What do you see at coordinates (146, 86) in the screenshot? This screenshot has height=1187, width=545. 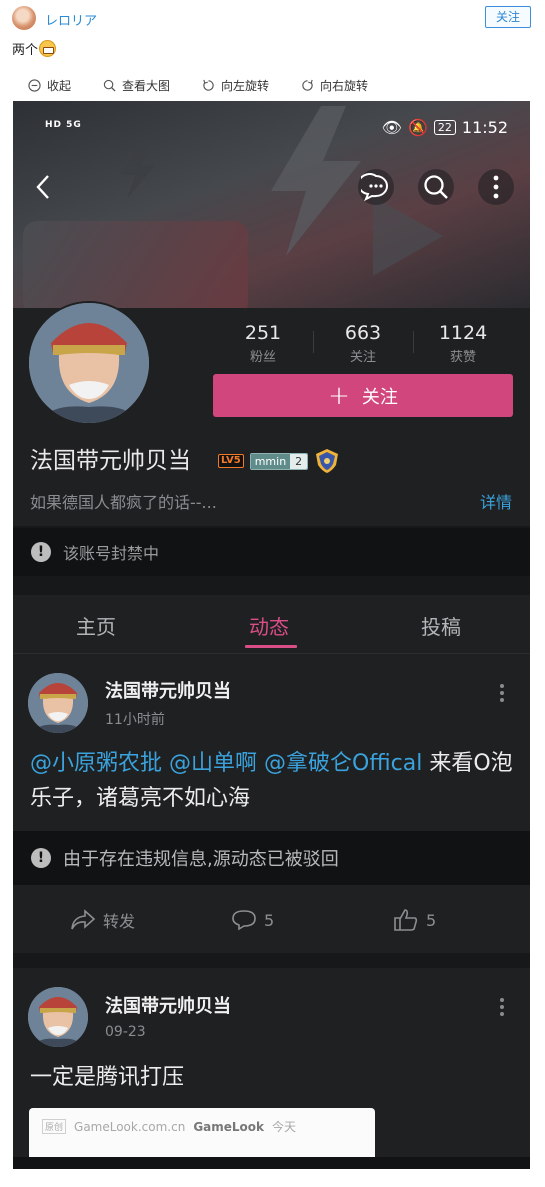 I see `view-large-label: 查看大图` at bounding box center [146, 86].